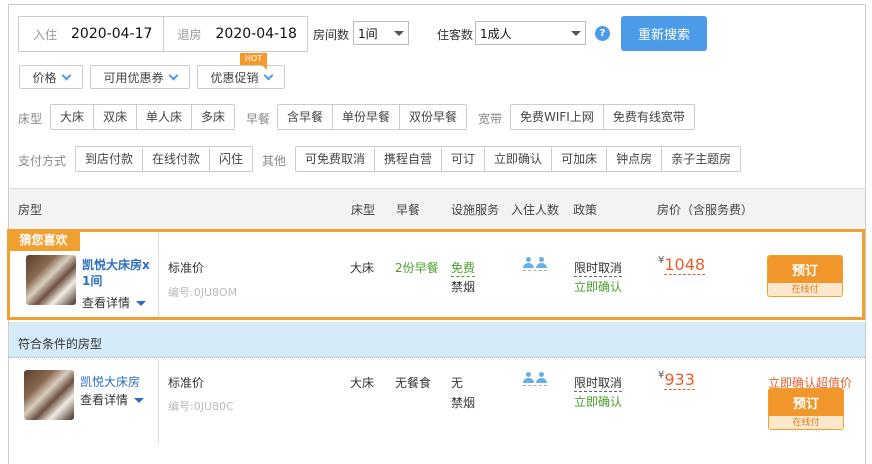 The width and height of the screenshot is (872, 464). I want to click on room-name-link: 凯悦大床房, so click(110, 381).